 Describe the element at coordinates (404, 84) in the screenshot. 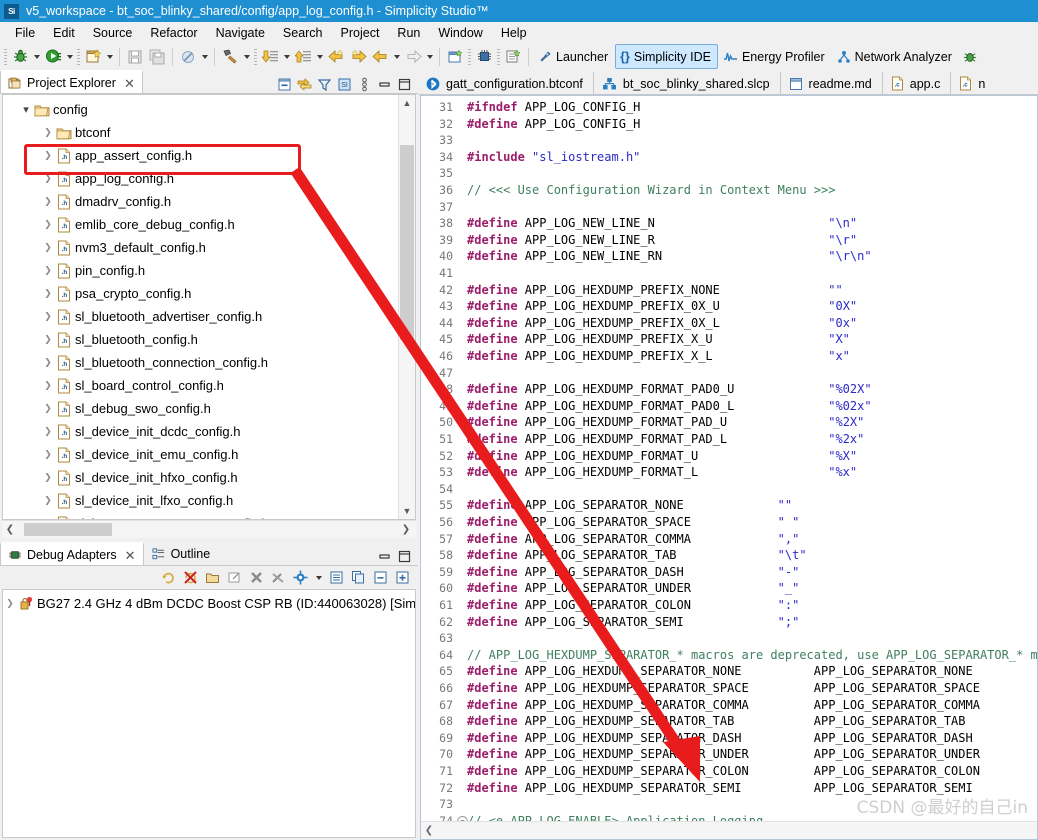

I see `maximize-icon` at that location.